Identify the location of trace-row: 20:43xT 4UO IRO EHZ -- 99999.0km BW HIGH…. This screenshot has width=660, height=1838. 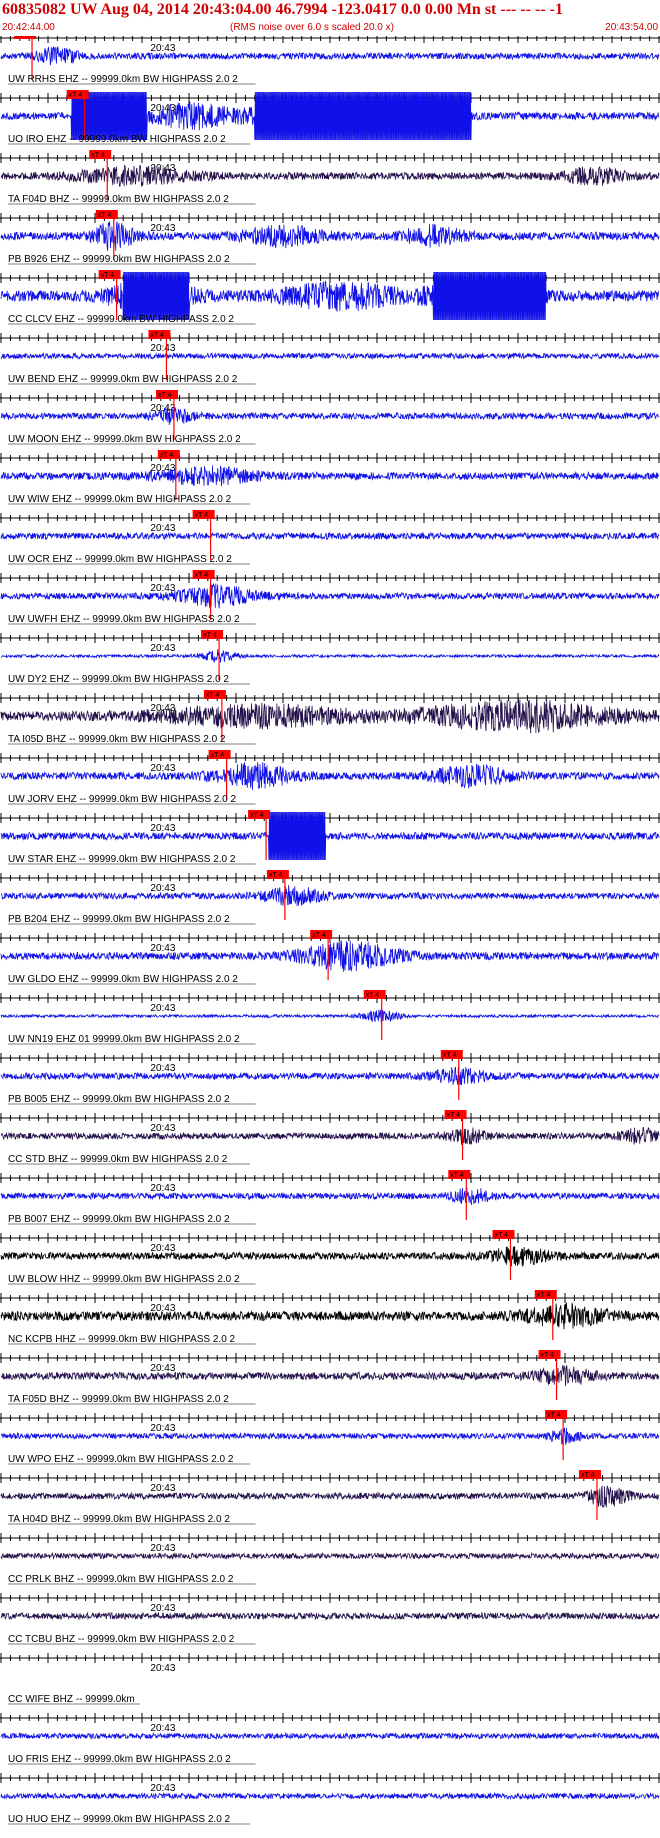
(330, 117).